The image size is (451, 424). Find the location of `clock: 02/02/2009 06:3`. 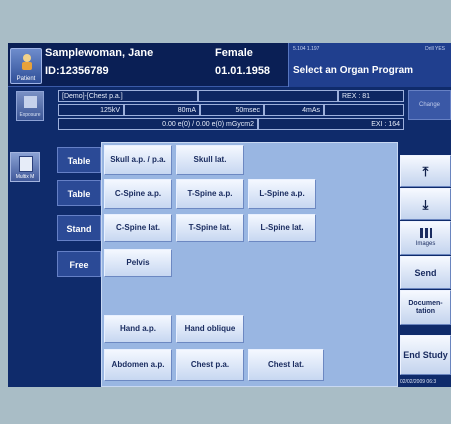

clock: 02/02/2009 06:3 is located at coordinates (418, 382).